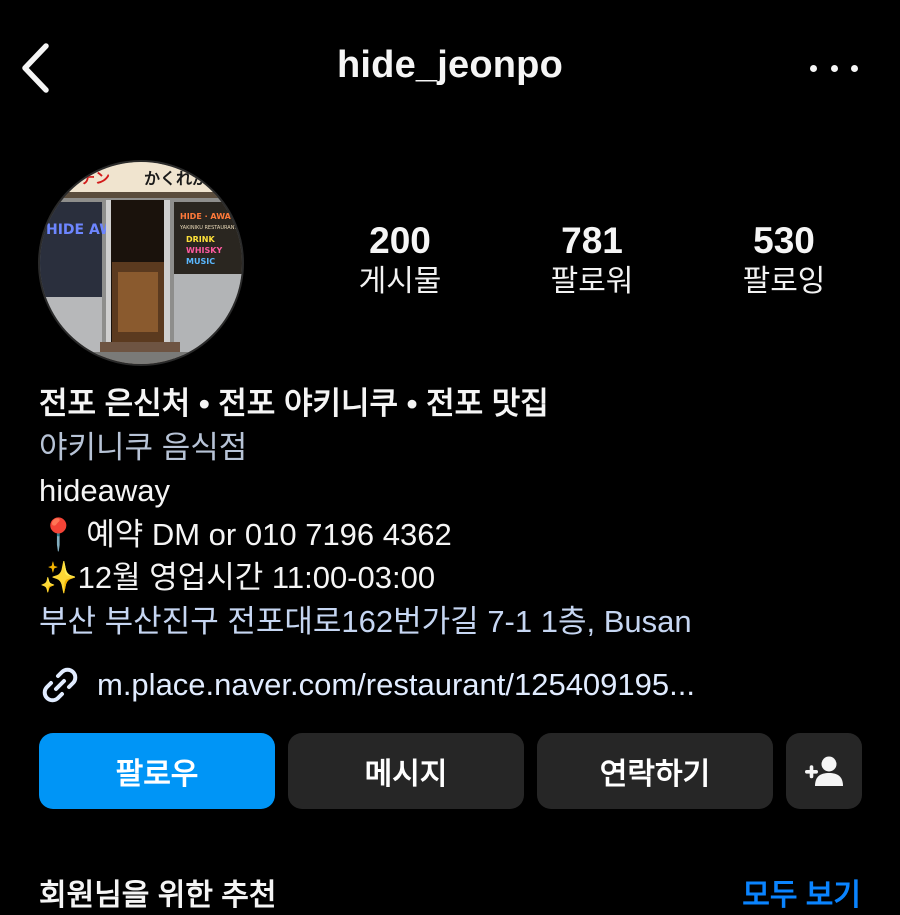  What do you see at coordinates (157, 771) in the screenshot?
I see `follow-button: 팔로우` at bounding box center [157, 771].